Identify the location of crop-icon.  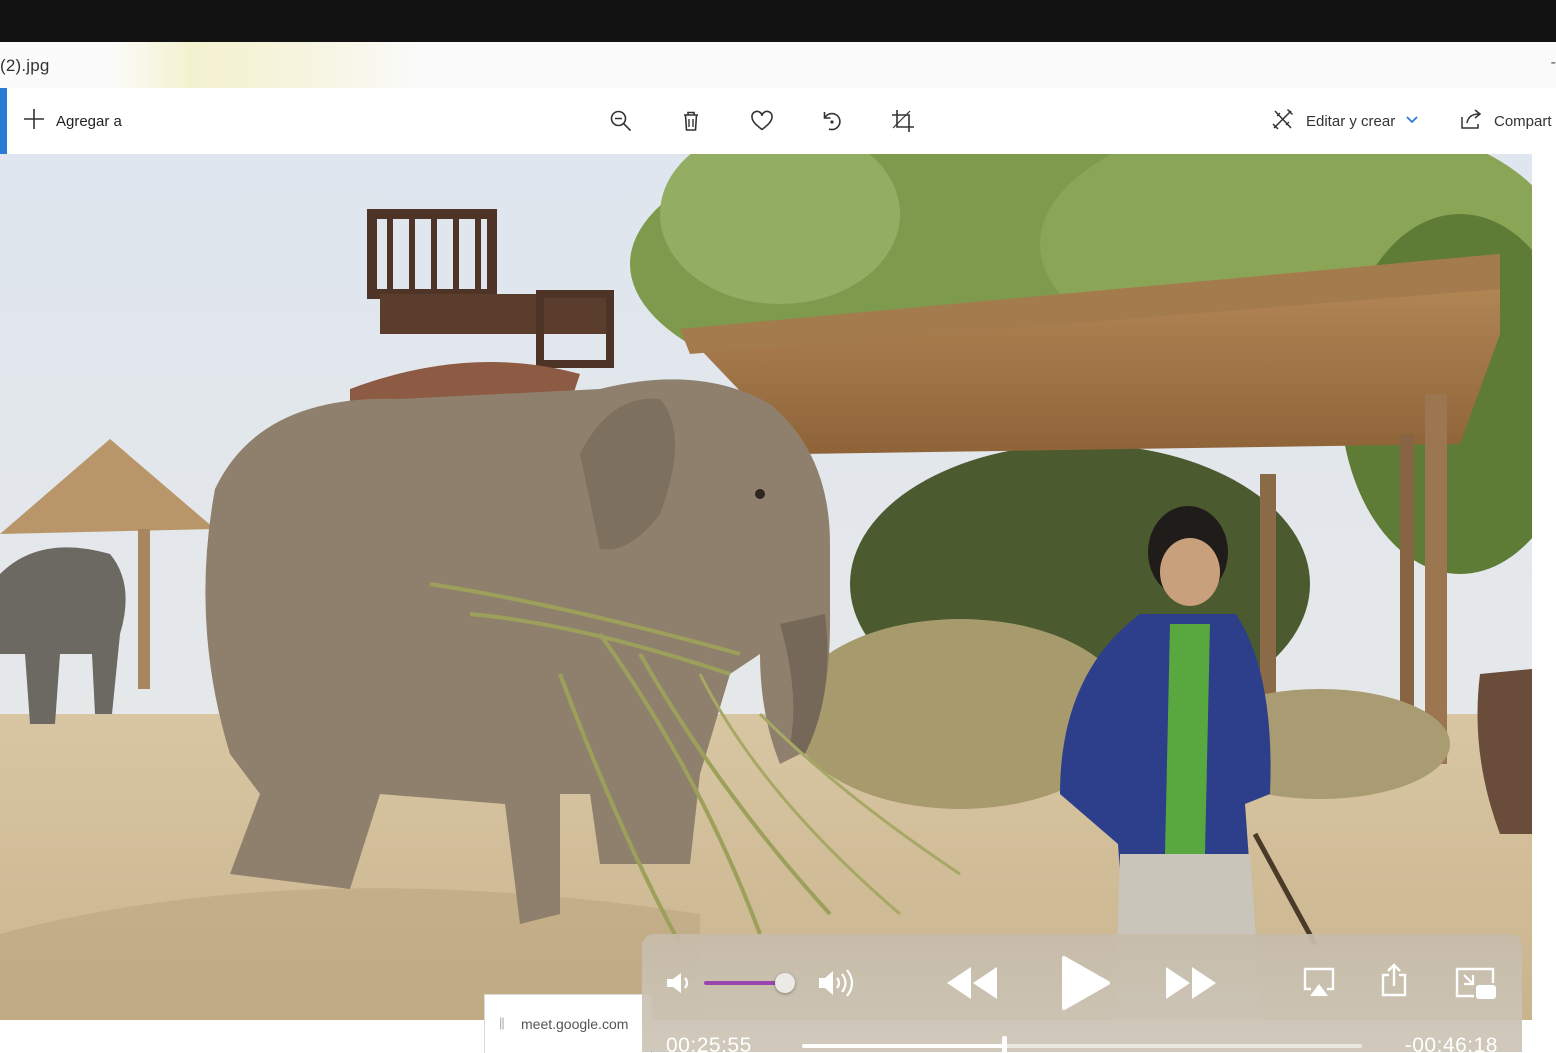
(903, 121).